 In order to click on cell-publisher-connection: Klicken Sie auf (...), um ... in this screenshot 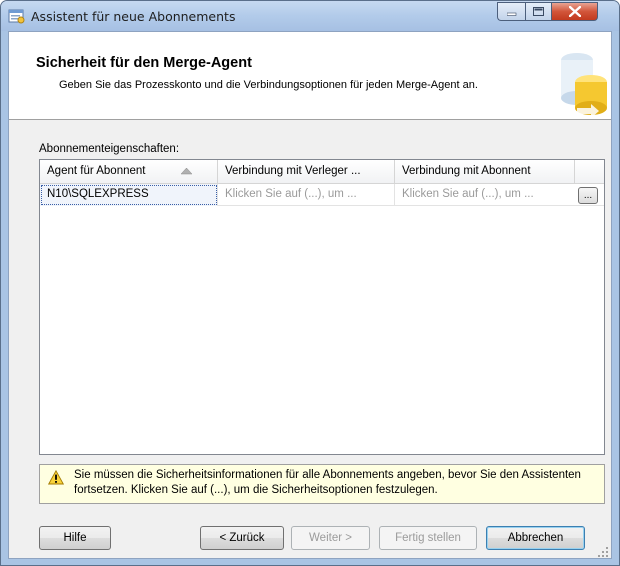, I will do `click(306, 195)`.